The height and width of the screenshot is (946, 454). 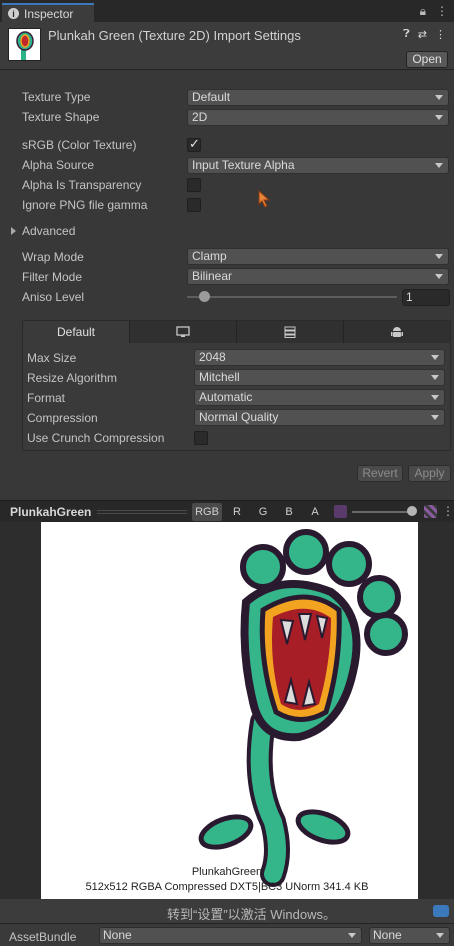 I want to click on preview-name: PlunkahGreen, so click(x=227, y=872).